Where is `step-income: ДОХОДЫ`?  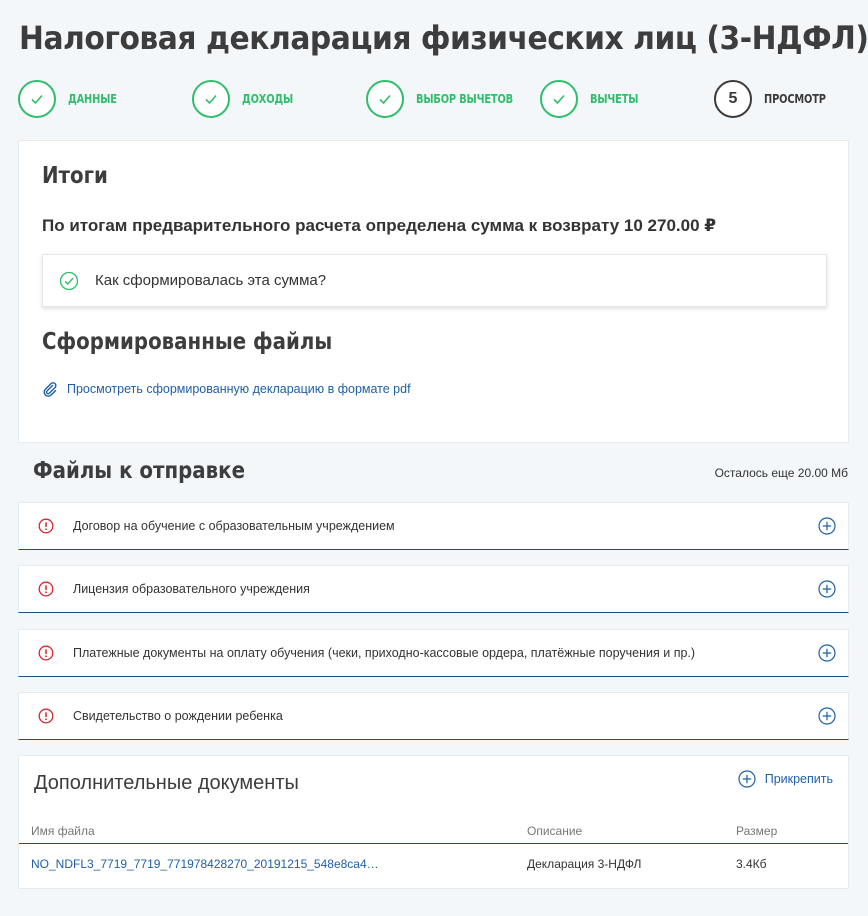 step-income: ДОХОДЫ is located at coordinates (248, 99).